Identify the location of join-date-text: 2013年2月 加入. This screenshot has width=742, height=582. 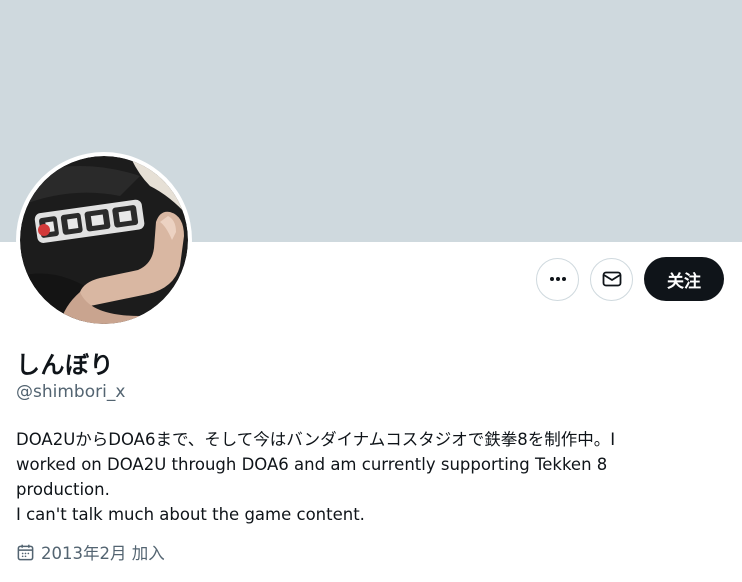
(103, 553).